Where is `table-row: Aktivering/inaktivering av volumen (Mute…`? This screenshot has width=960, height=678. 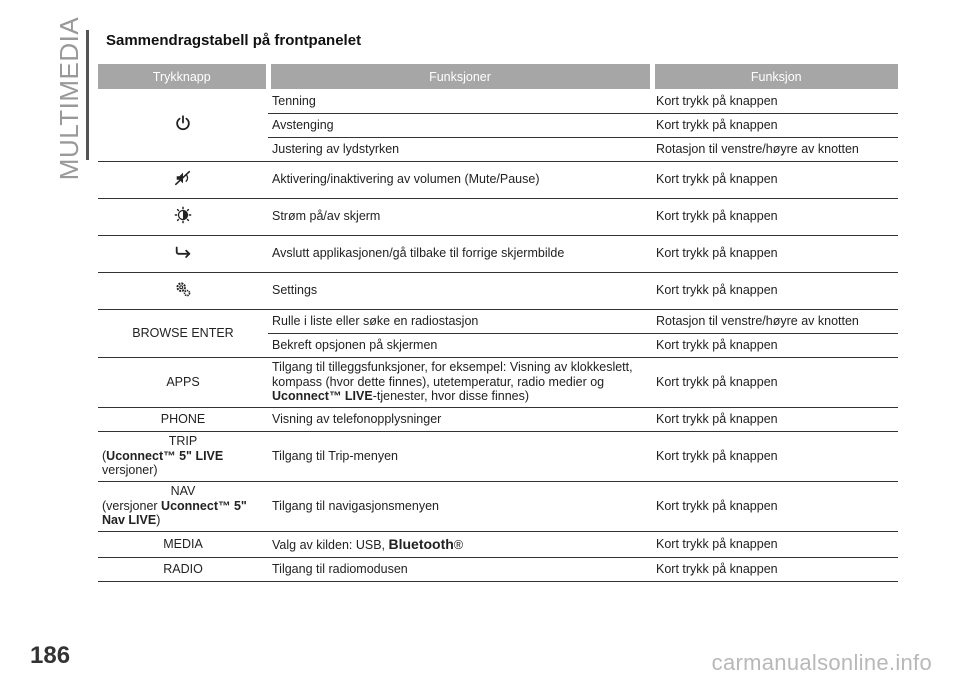 table-row: Aktivering/inaktivering av volumen (Mute… is located at coordinates (498, 179).